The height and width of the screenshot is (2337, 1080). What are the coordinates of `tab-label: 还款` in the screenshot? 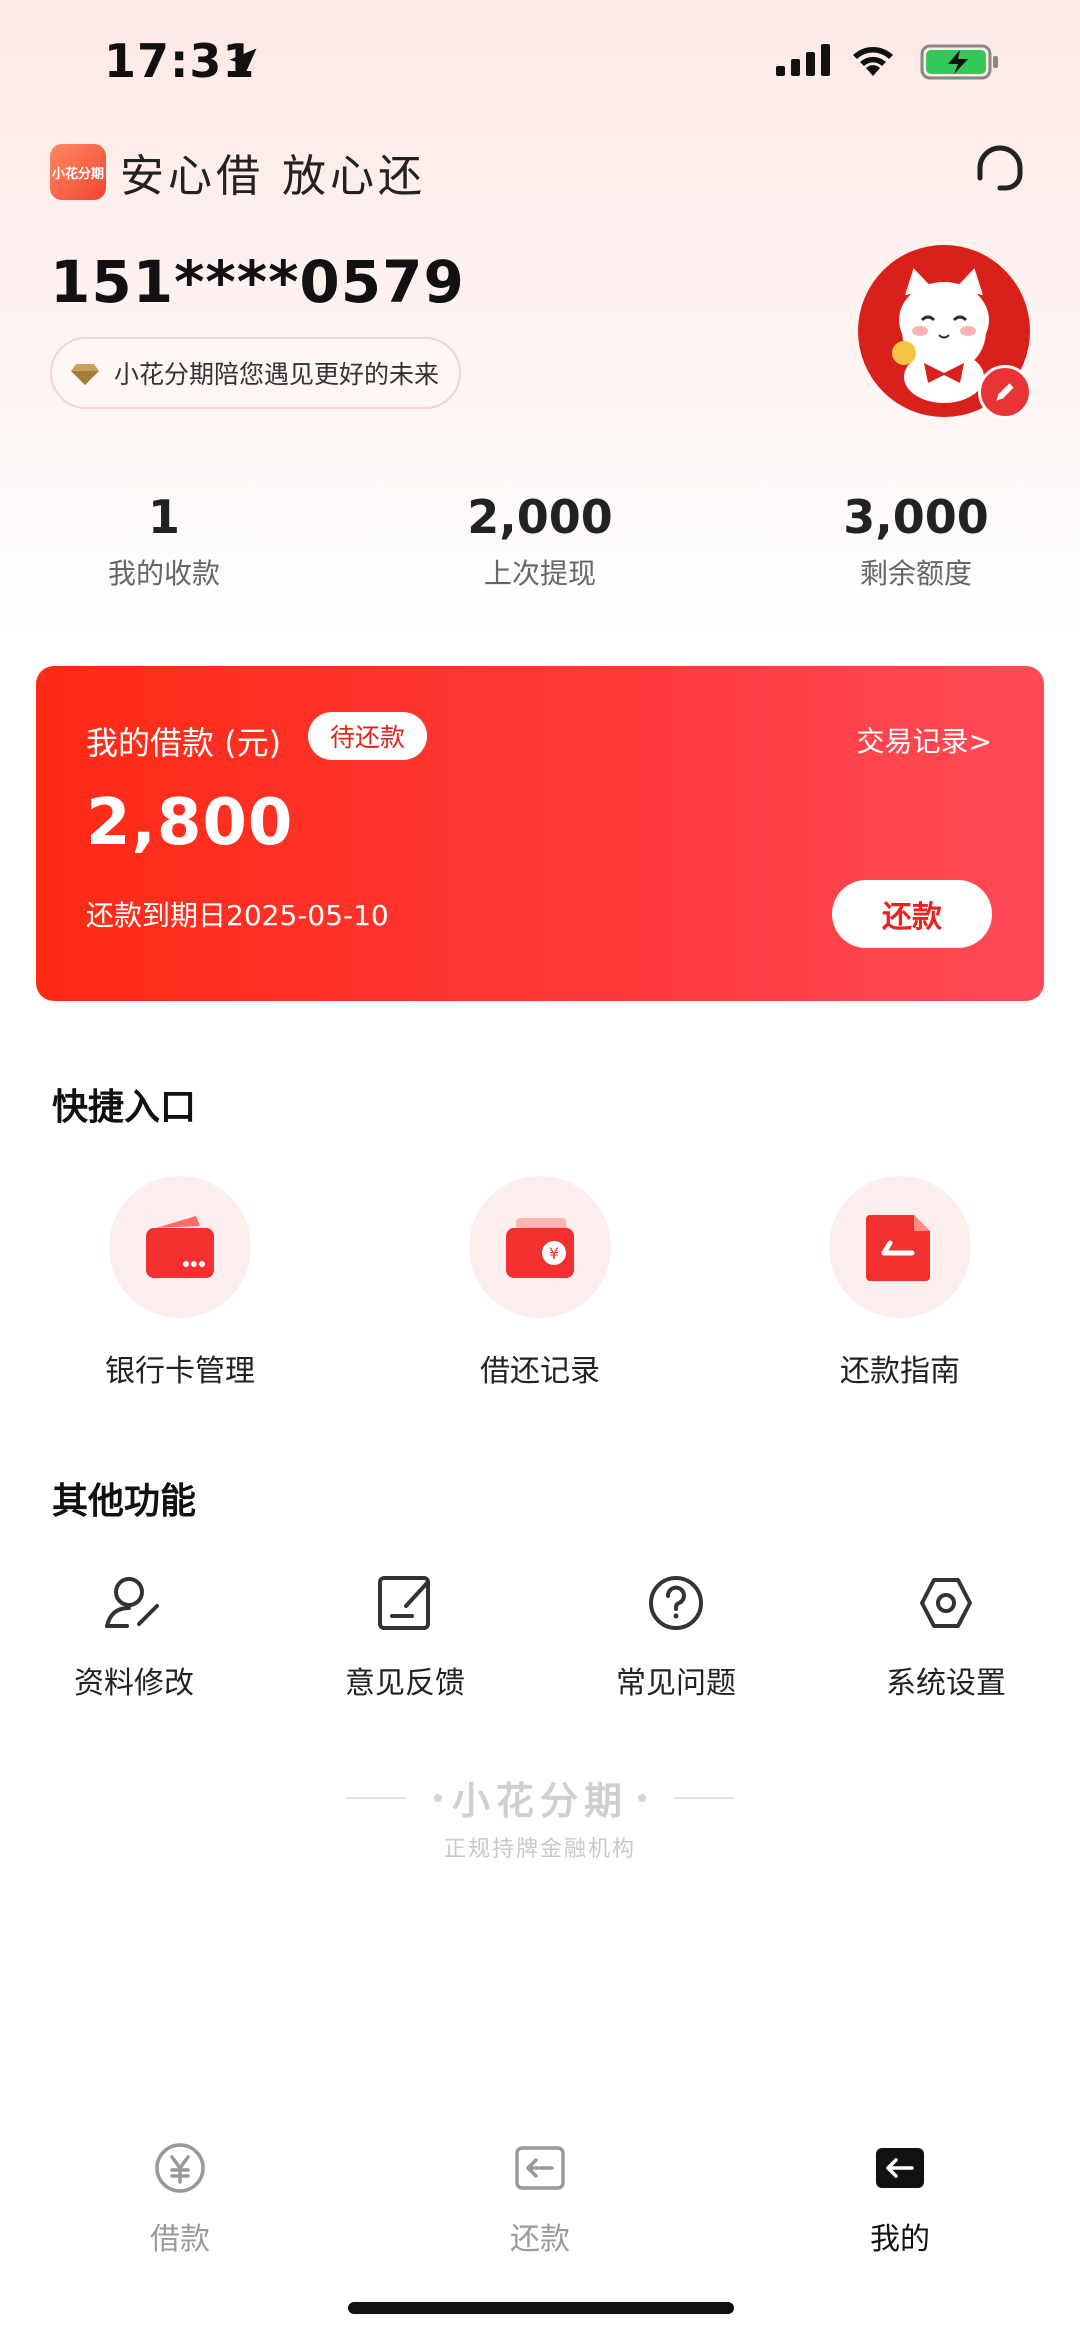 It's located at (540, 2239).